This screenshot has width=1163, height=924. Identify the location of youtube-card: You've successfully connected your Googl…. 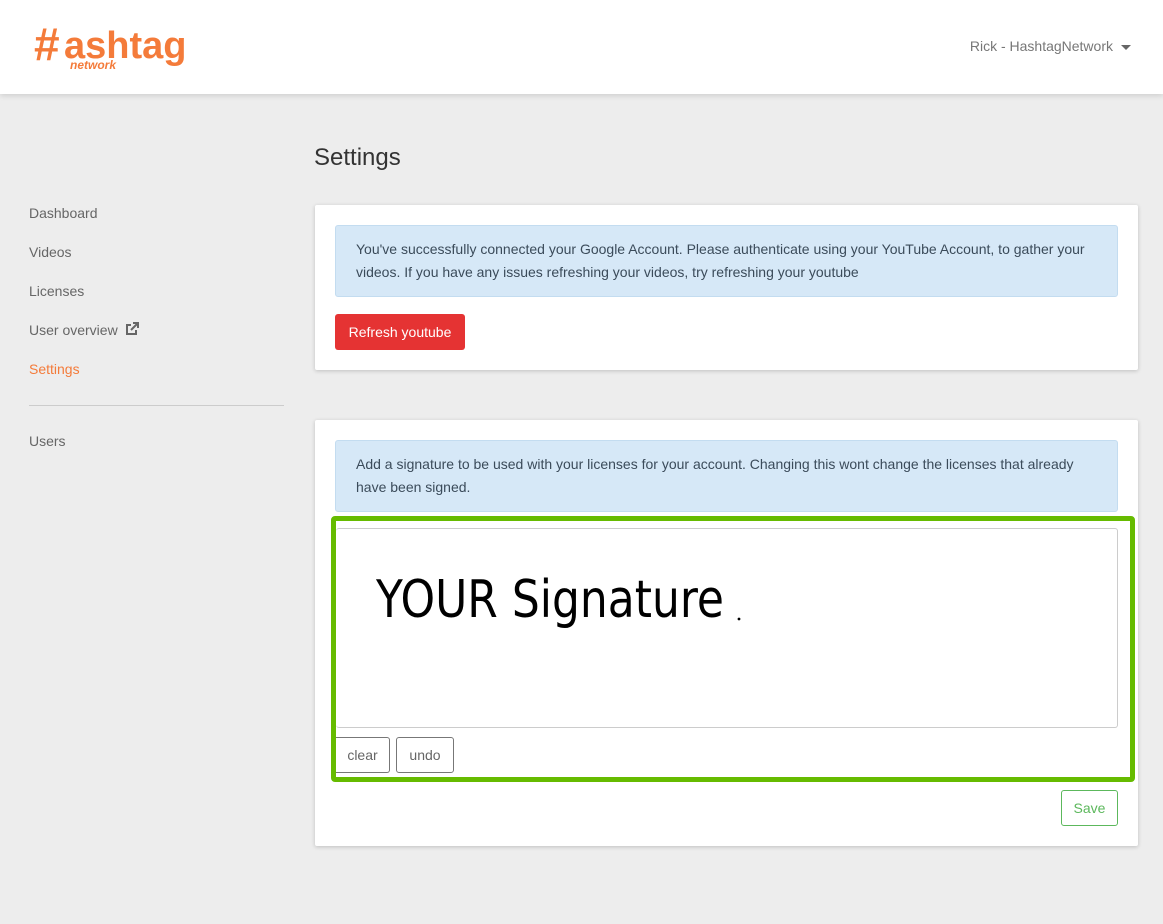
(726, 287).